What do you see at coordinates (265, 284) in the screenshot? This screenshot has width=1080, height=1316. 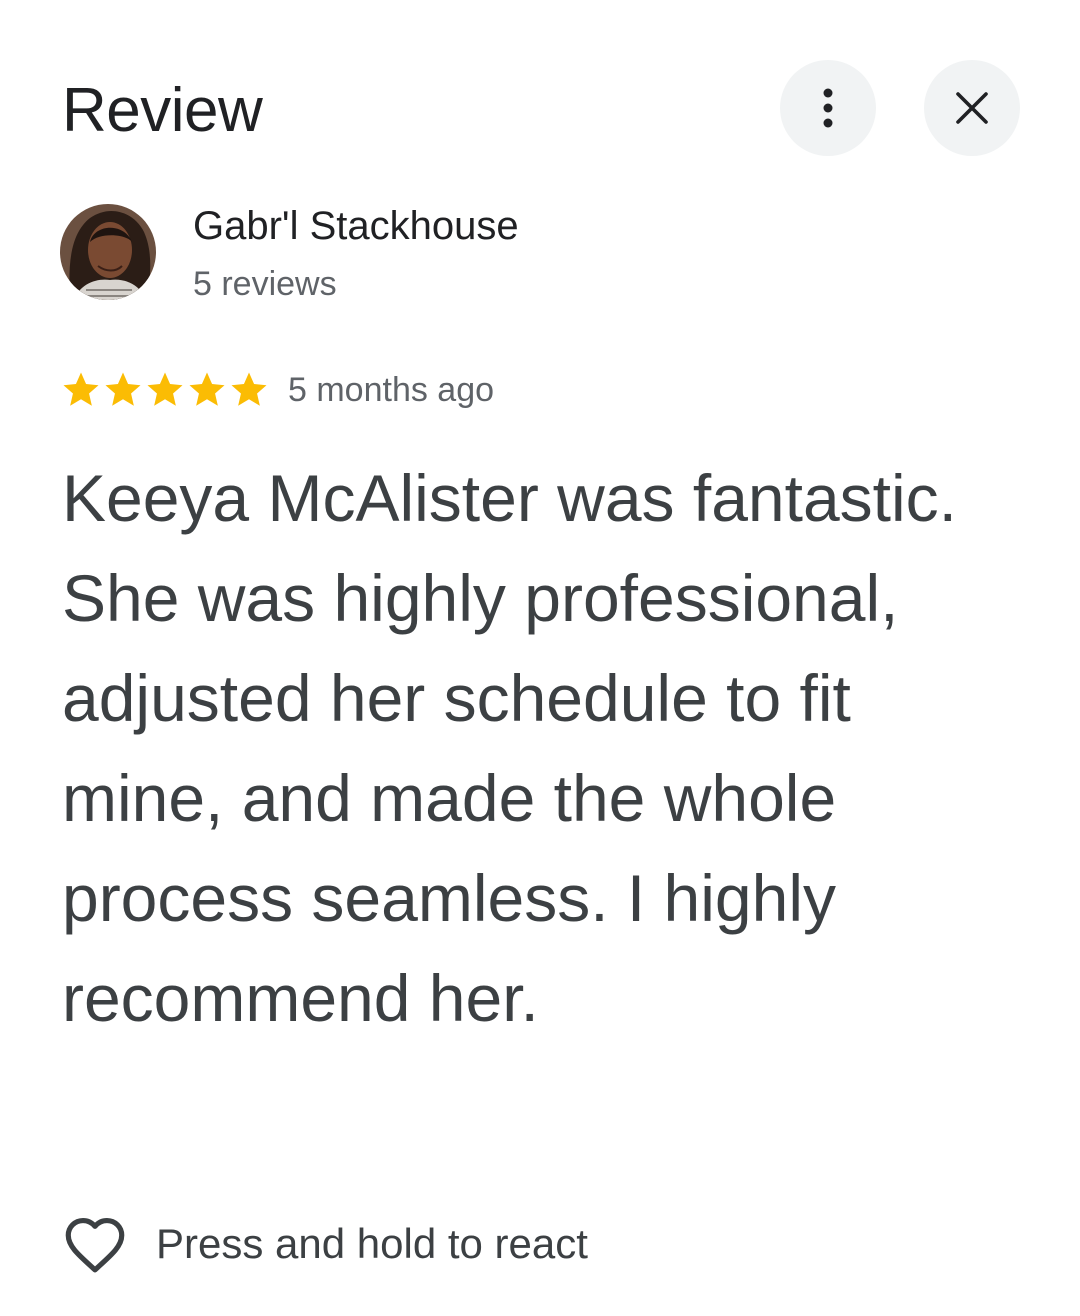 I see `author-review-count: 5 reviews` at bounding box center [265, 284].